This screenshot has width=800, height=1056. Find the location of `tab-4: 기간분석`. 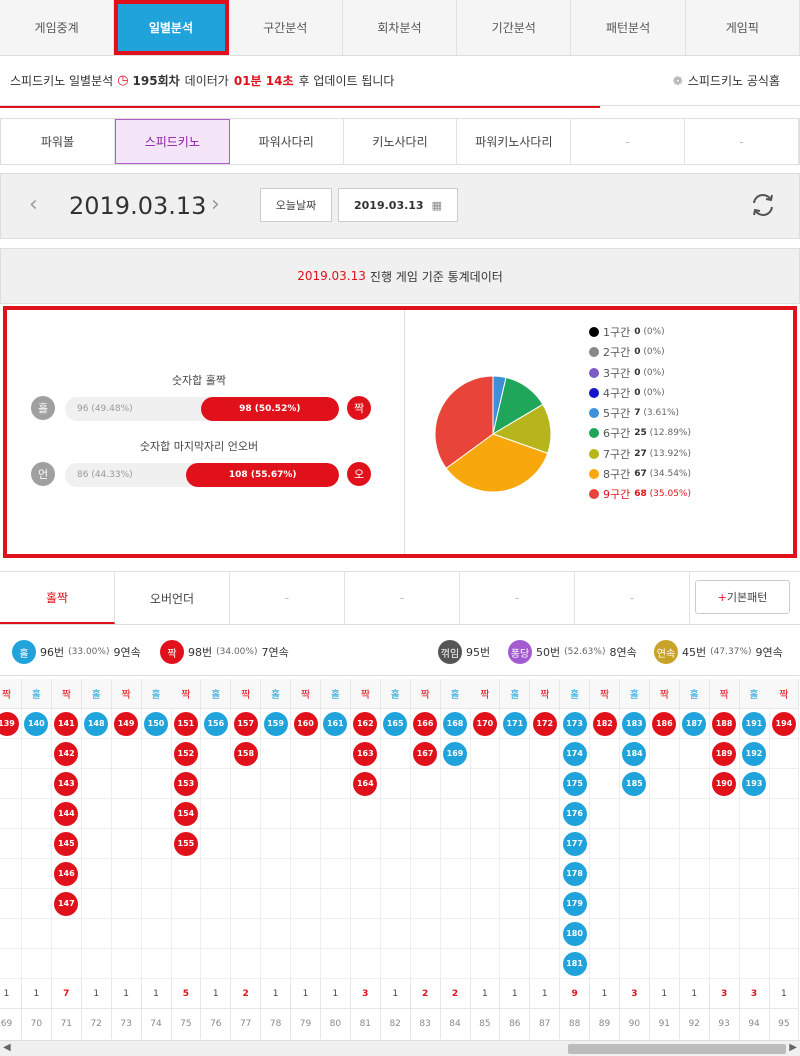

tab-4: 기간분석 is located at coordinates (514, 27).